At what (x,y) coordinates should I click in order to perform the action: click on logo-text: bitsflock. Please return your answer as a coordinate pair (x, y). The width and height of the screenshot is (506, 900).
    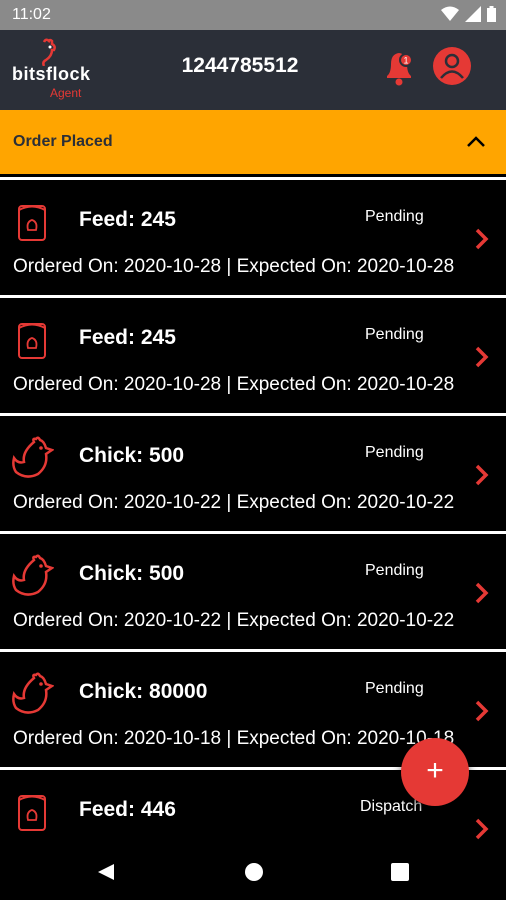
    Looking at the image, I should click on (51, 74).